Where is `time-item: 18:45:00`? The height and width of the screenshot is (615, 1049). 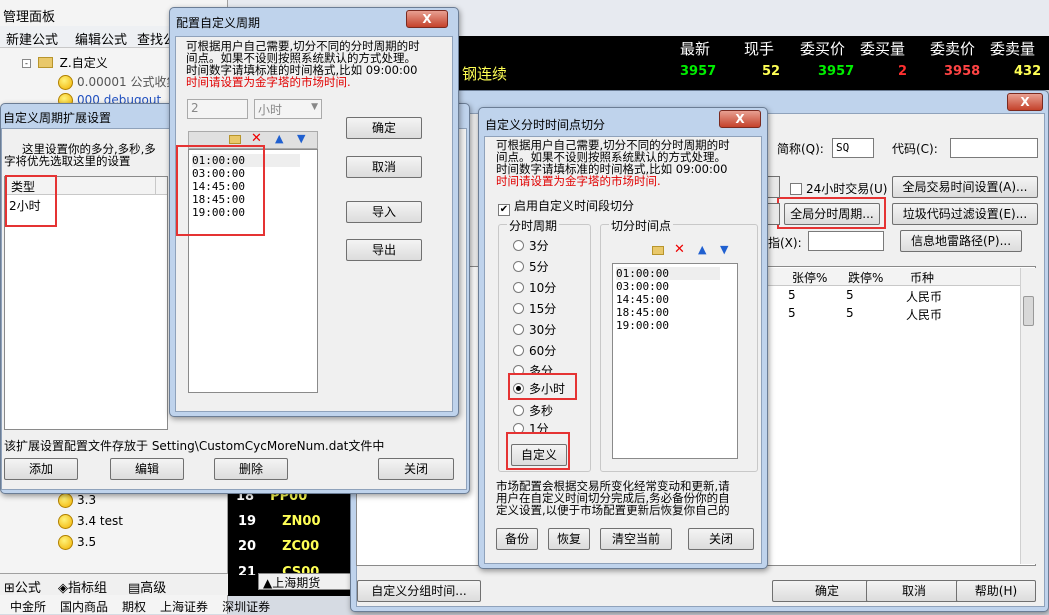
time-item: 18:45:00 is located at coordinates (675, 312).